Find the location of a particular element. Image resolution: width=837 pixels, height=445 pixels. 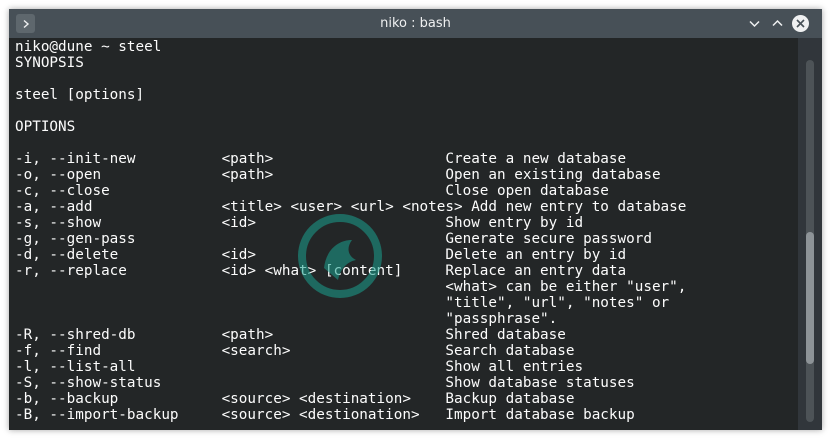

chevron-up-icon is located at coordinates (777, 23).